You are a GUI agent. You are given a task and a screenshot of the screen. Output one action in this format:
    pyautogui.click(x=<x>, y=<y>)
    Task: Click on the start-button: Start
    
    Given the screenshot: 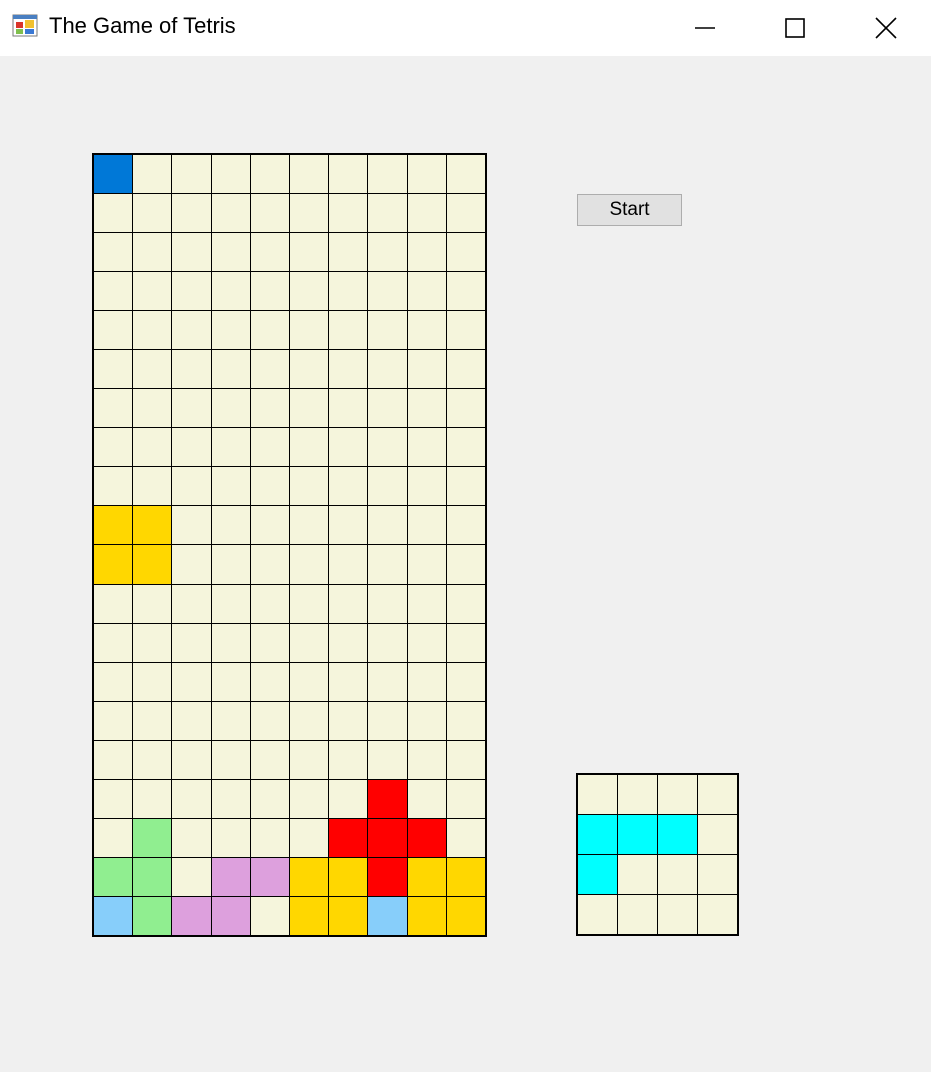 What is the action you would take?
    pyautogui.click(x=629, y=210)
    